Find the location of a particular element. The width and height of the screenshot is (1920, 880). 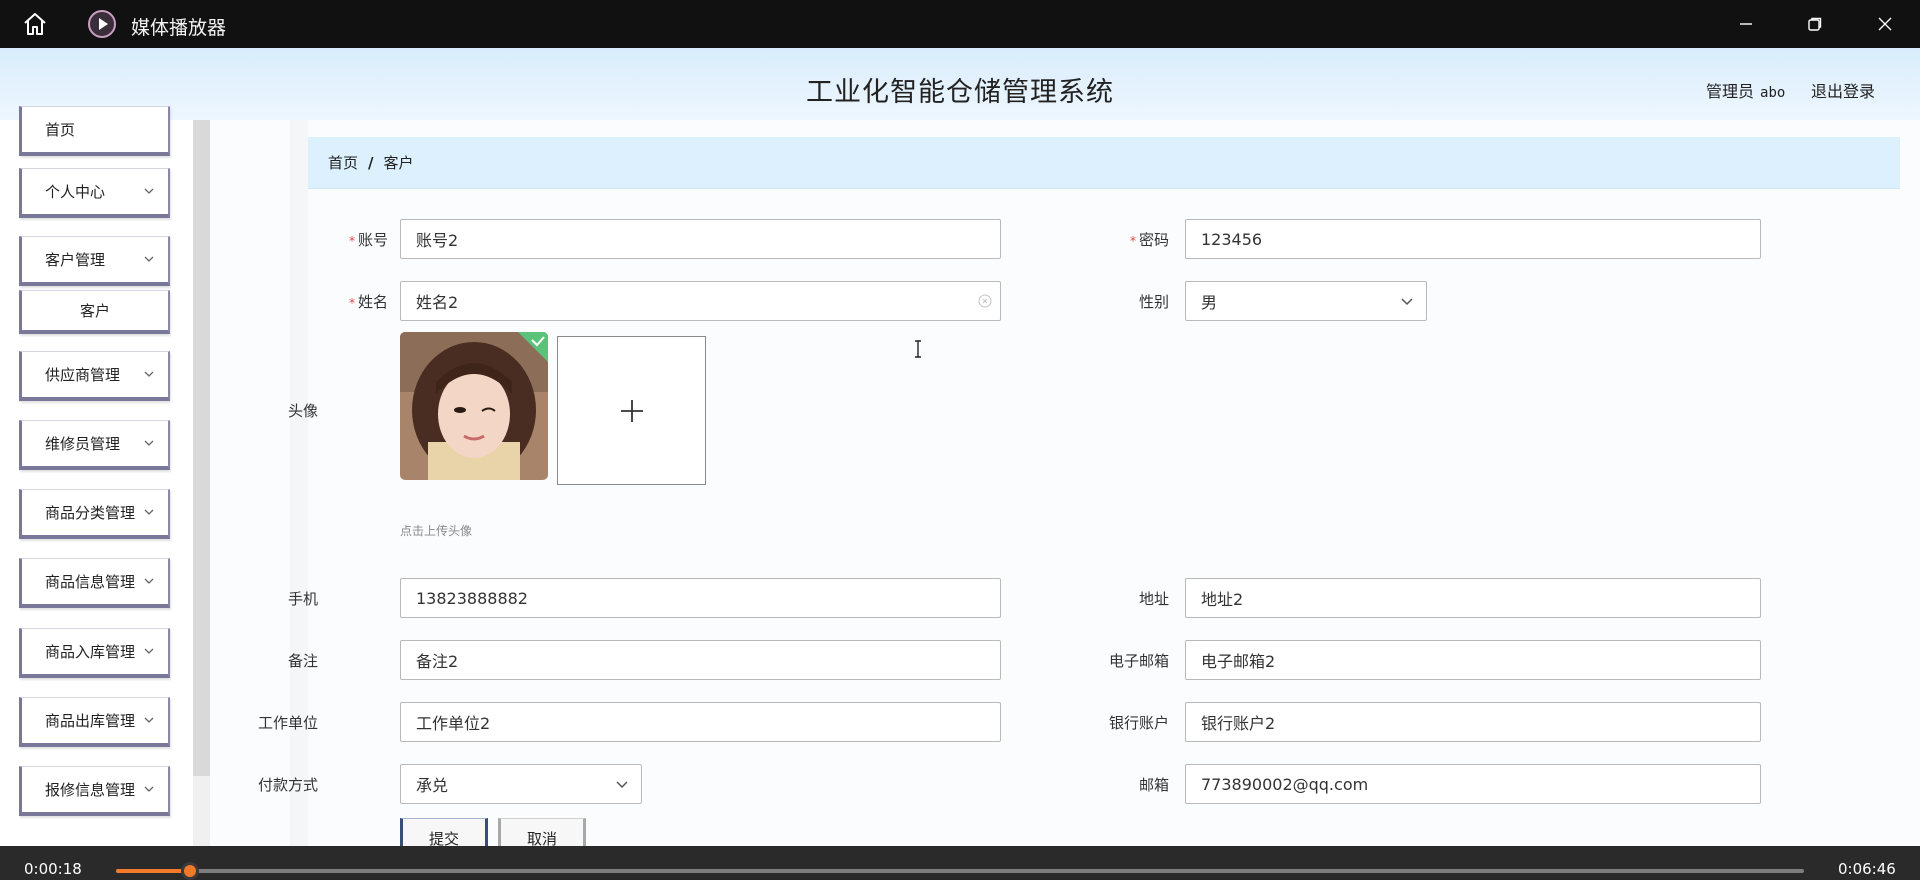

sidebar-item-label: 商品信息管理 is located at coordinates (90, 582).